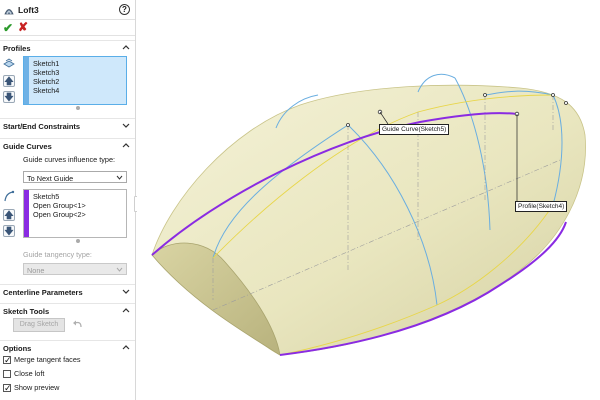 This screenshot has height=400, width=600. What do you see at coordinates (46, 81) in the screenshot?
I see `list-item: Sketch2` at bounding box center [46, 81].